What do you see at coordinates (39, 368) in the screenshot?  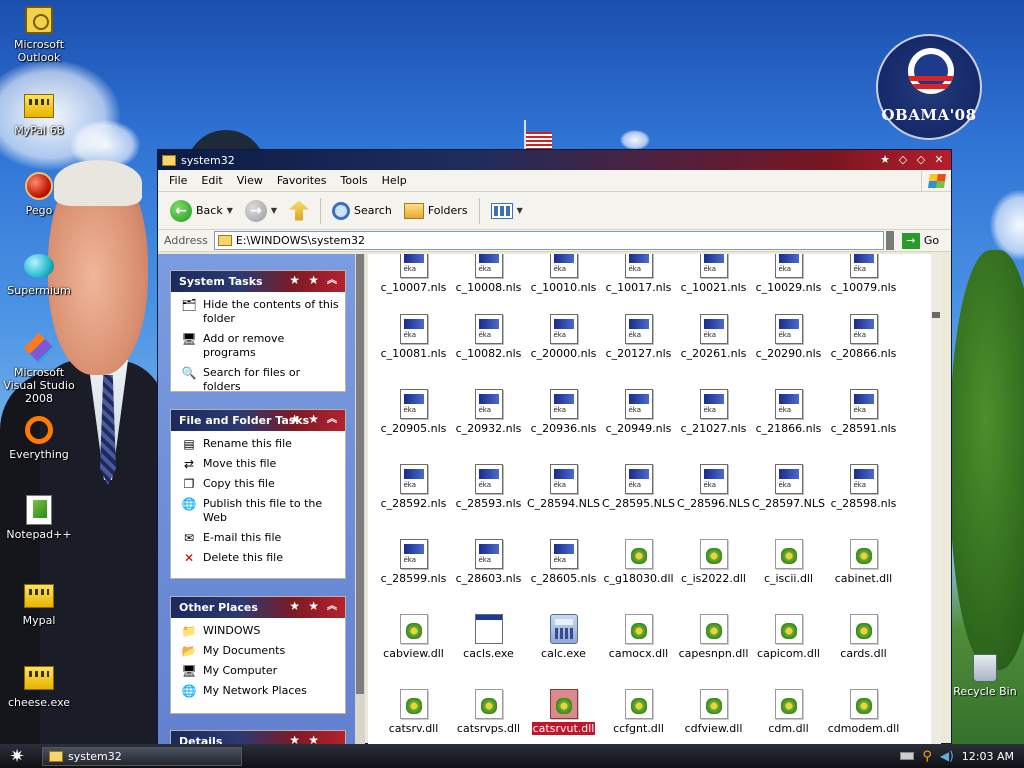 I see `desktop-icon-visual-studio: Microsoft Visual Studio 2008` at bounding box center [39, 368].